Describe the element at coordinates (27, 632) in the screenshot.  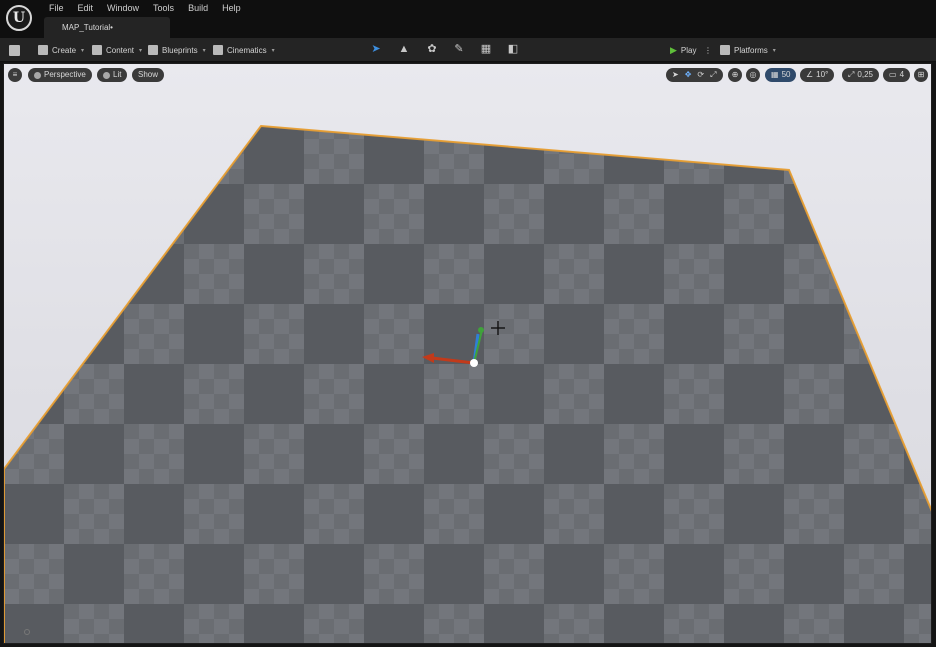
I see `axis-indicator-icon` at that location.